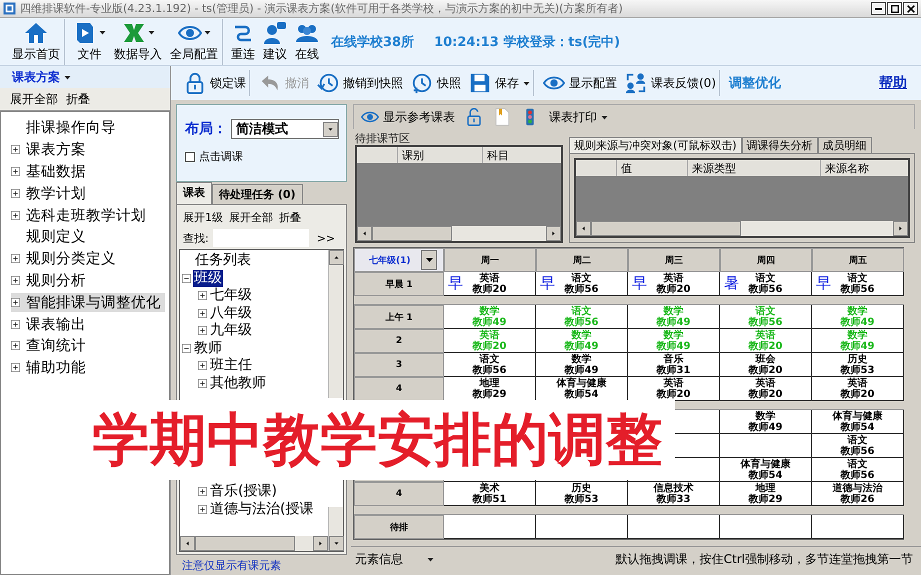 This screenshot has height=575, width=921. Describe the element at coordinates (93, 303) in the screenshot. I see `tree-item-label: 智能排课与调整优化` at that location.